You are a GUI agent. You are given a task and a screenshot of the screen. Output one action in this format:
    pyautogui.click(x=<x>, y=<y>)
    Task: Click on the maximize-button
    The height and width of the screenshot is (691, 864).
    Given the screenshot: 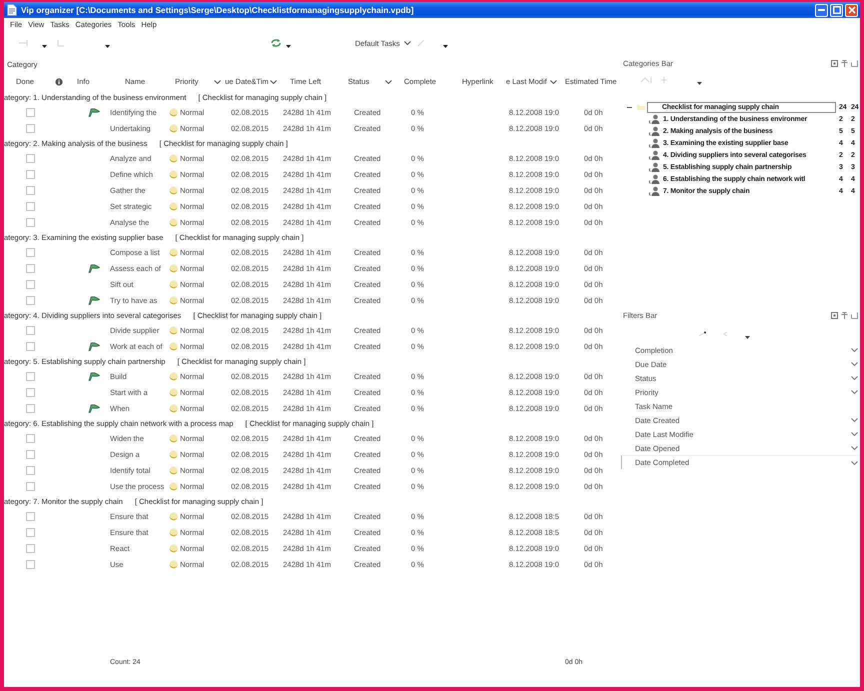 What is the action you would take?
    pyautogui.click(x=836, y=10)
    